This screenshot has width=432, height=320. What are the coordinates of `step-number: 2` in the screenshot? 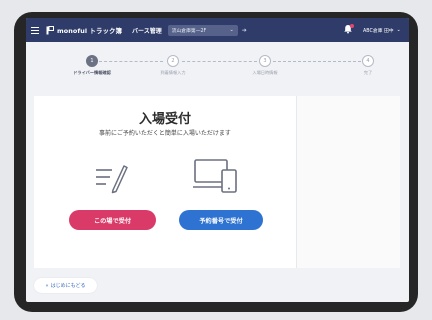 It's located at (173, 61).